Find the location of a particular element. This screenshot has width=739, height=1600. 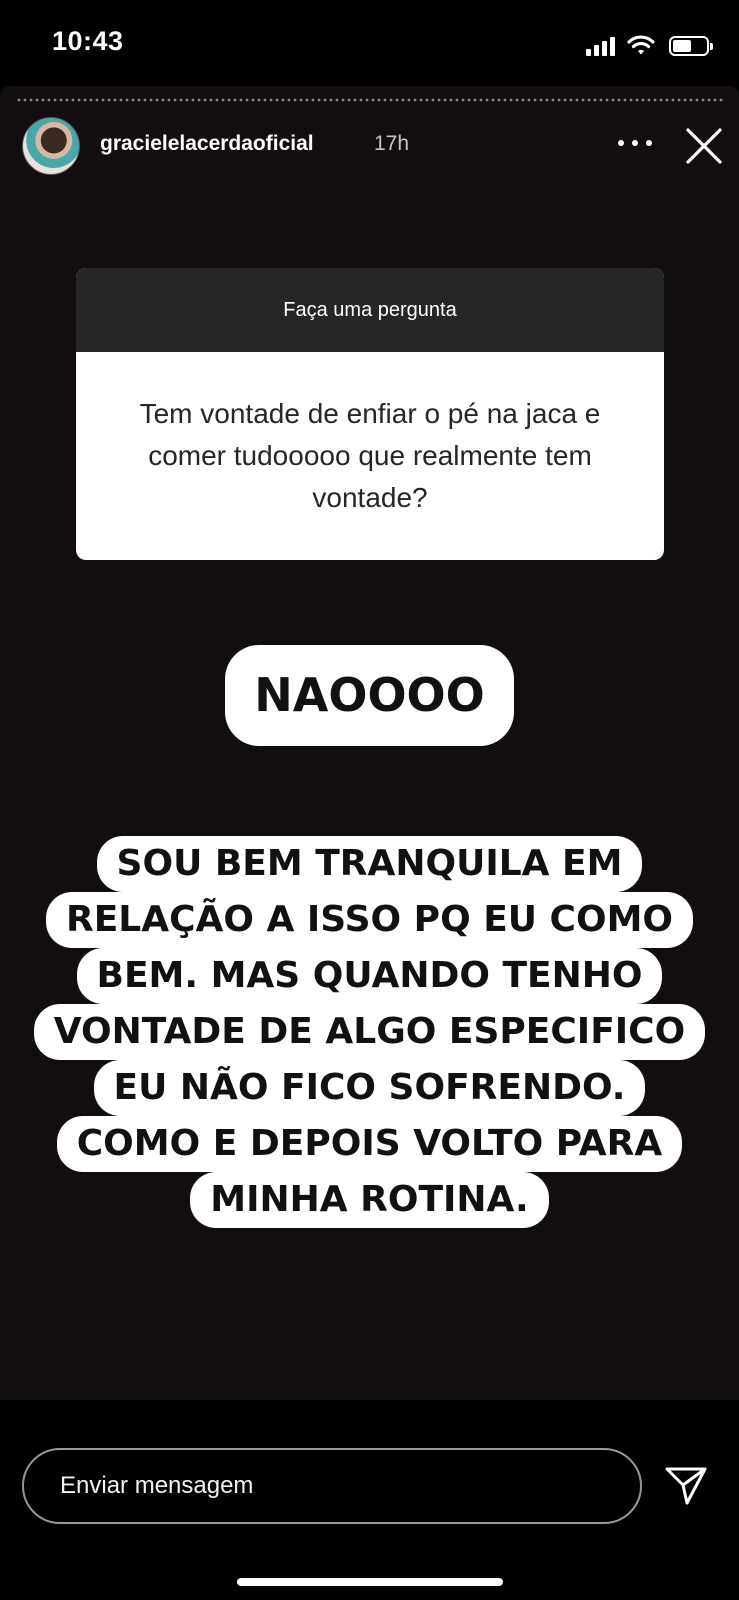

answer-line: MINHA ROTINA. is located at coordinates (369, 1200).